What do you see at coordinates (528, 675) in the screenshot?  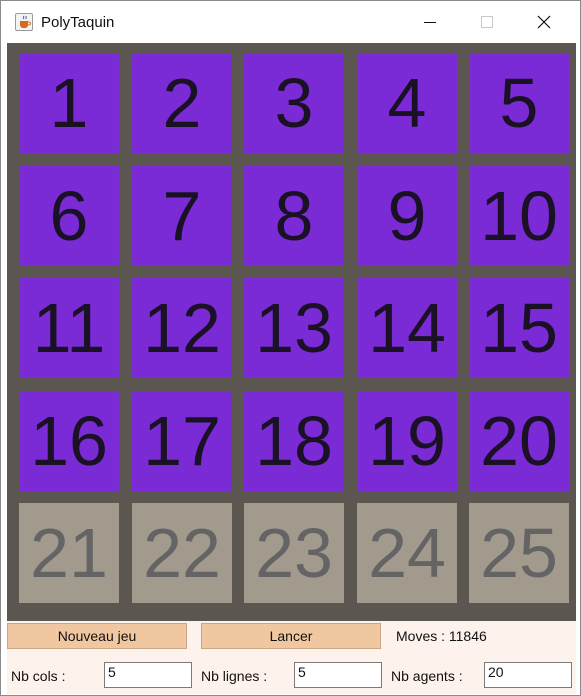 I see `agents-input: 20` at bounding box center [528, 675].